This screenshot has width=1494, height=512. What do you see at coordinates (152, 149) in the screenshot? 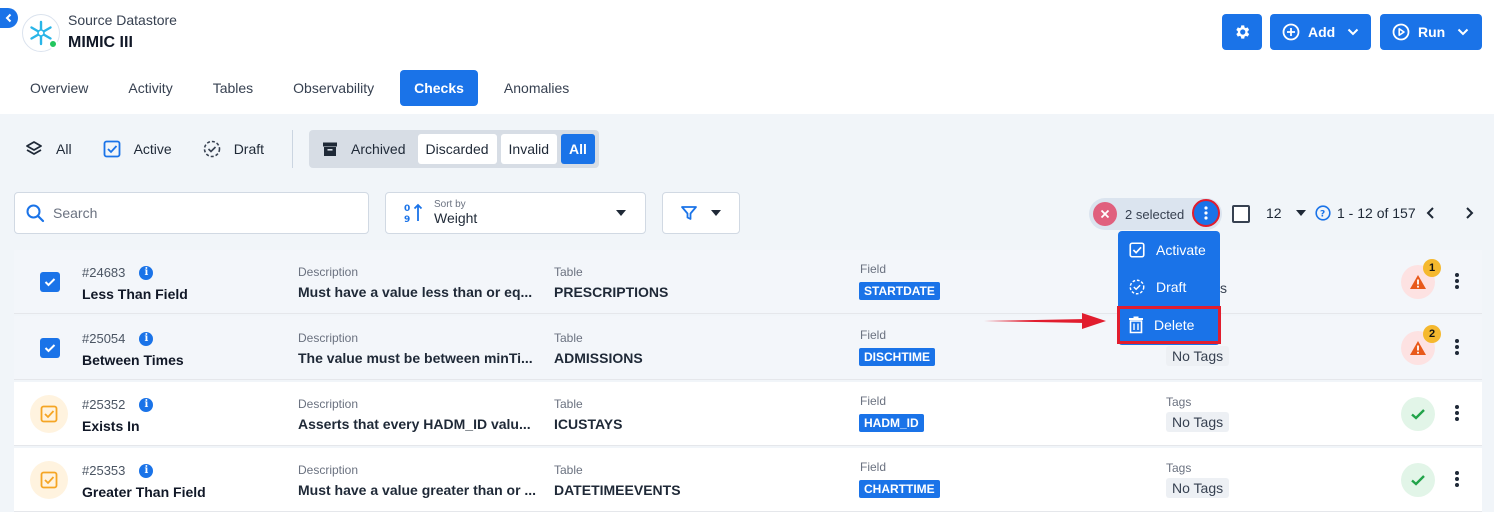
I see `filter-active-label: Active` at bounding box center [152, 149].